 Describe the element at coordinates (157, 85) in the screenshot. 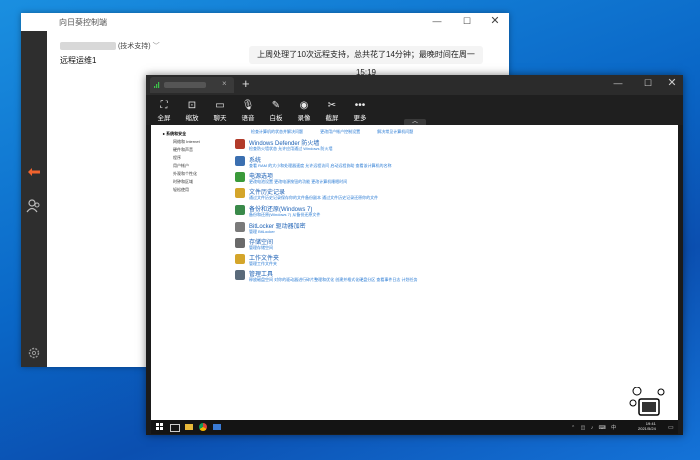

I see `signal-icon` at that location.